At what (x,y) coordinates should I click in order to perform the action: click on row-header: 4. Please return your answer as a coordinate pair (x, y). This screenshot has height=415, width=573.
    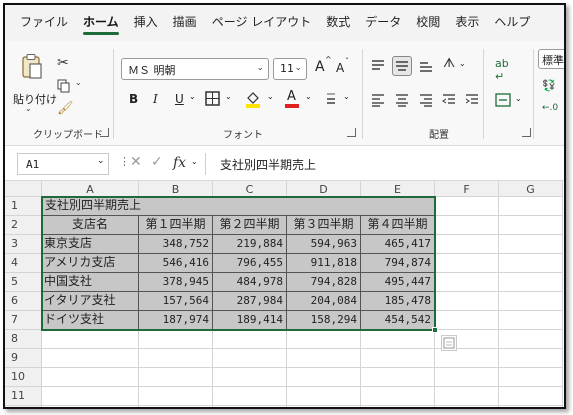
    Looking at the image, I should click on (23, 263).